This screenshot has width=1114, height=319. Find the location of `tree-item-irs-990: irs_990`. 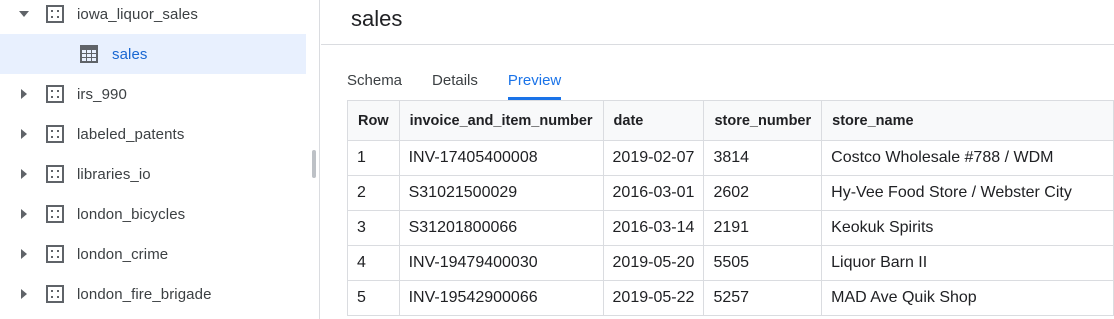

tree-item-irs-990: irs_990 is located at coordinates (153, 94).